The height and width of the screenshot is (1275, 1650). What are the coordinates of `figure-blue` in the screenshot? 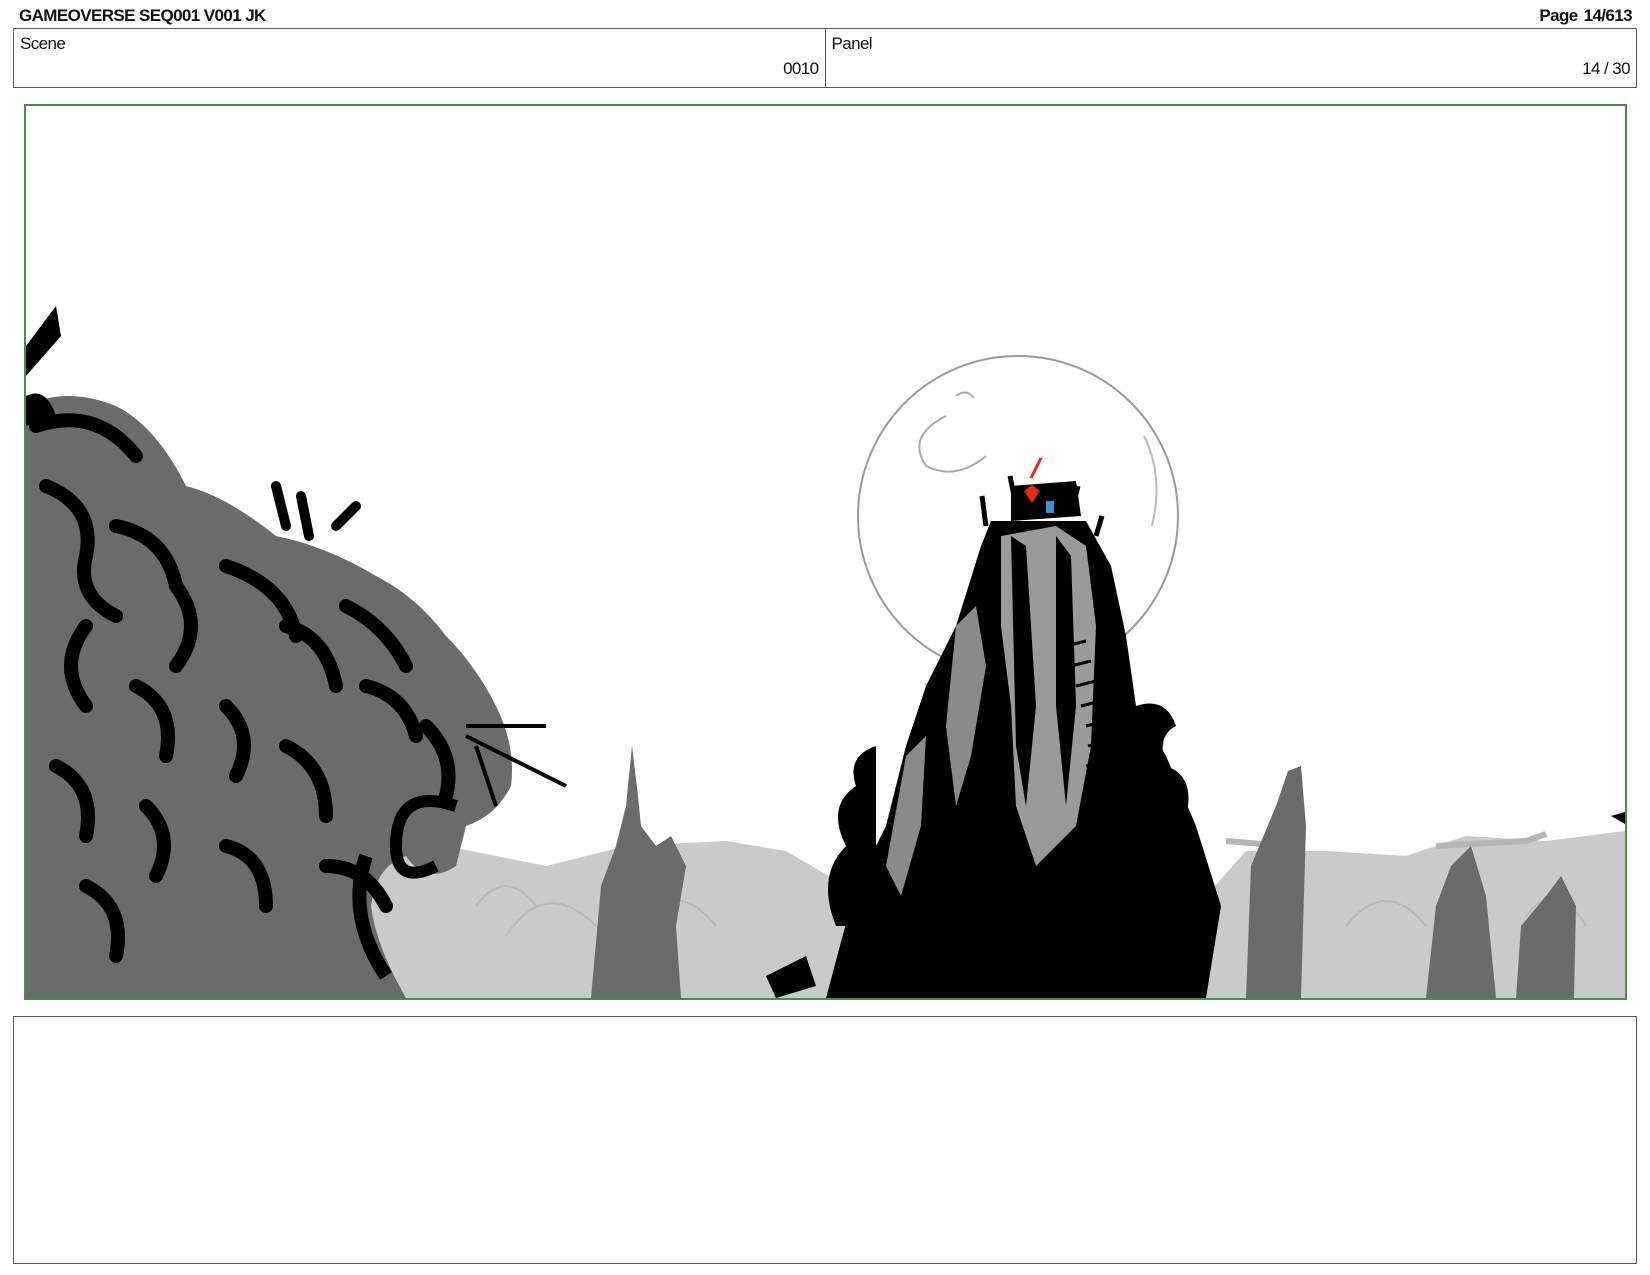 It's located at (1050, 507).